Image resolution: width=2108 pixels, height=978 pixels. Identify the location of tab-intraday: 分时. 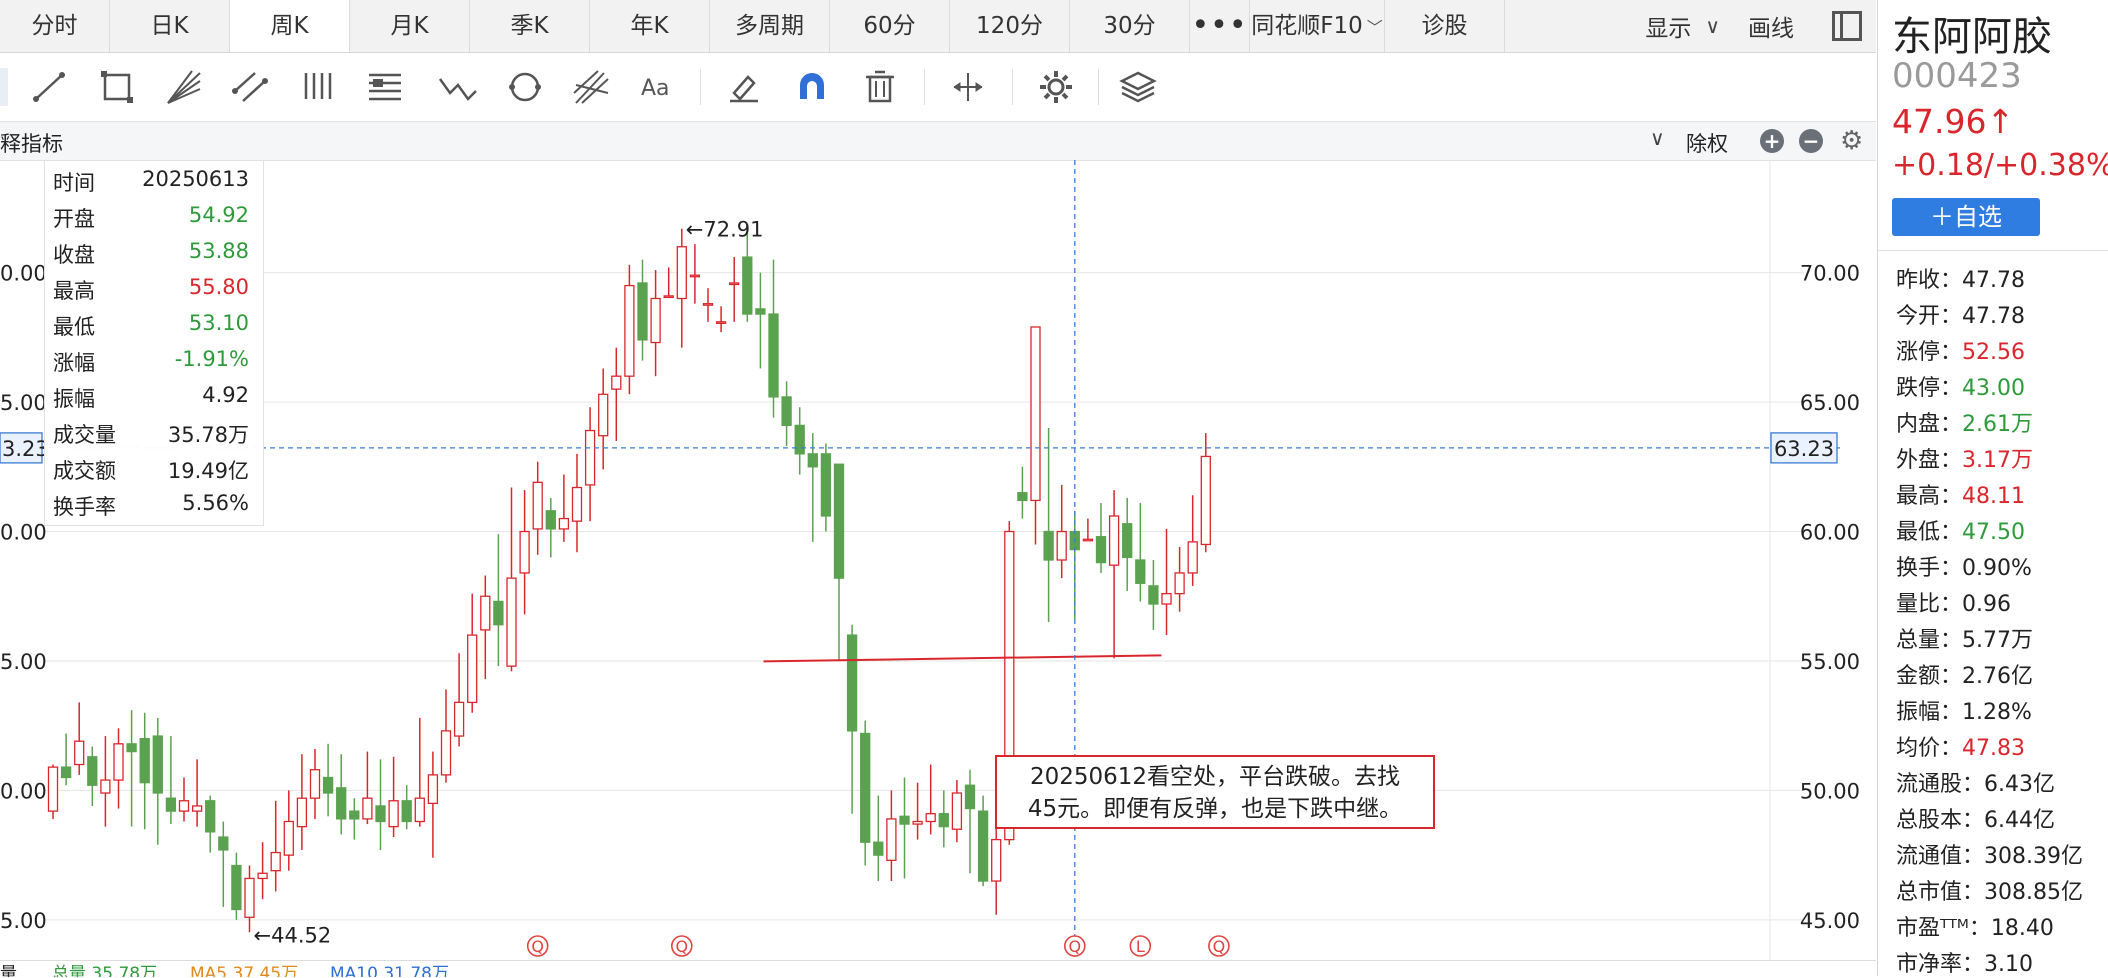
(55, 26).